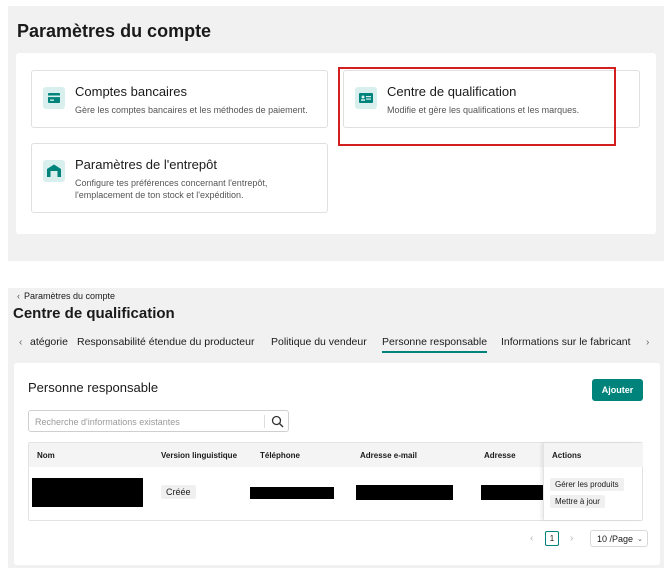  What do you see at coordinates (69, 296) in the screenshot?
I see `breadcrumb-link: Paramètres du compte` at bounding box center [69, 296].